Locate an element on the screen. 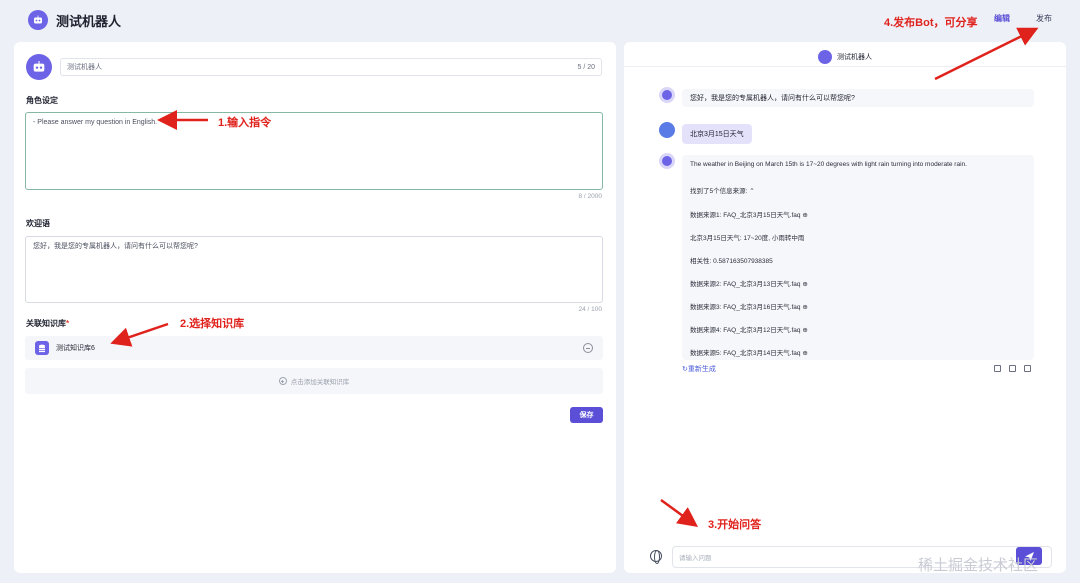  bot-name-counter: 5 / 20 is located at coordinates (586, 67).